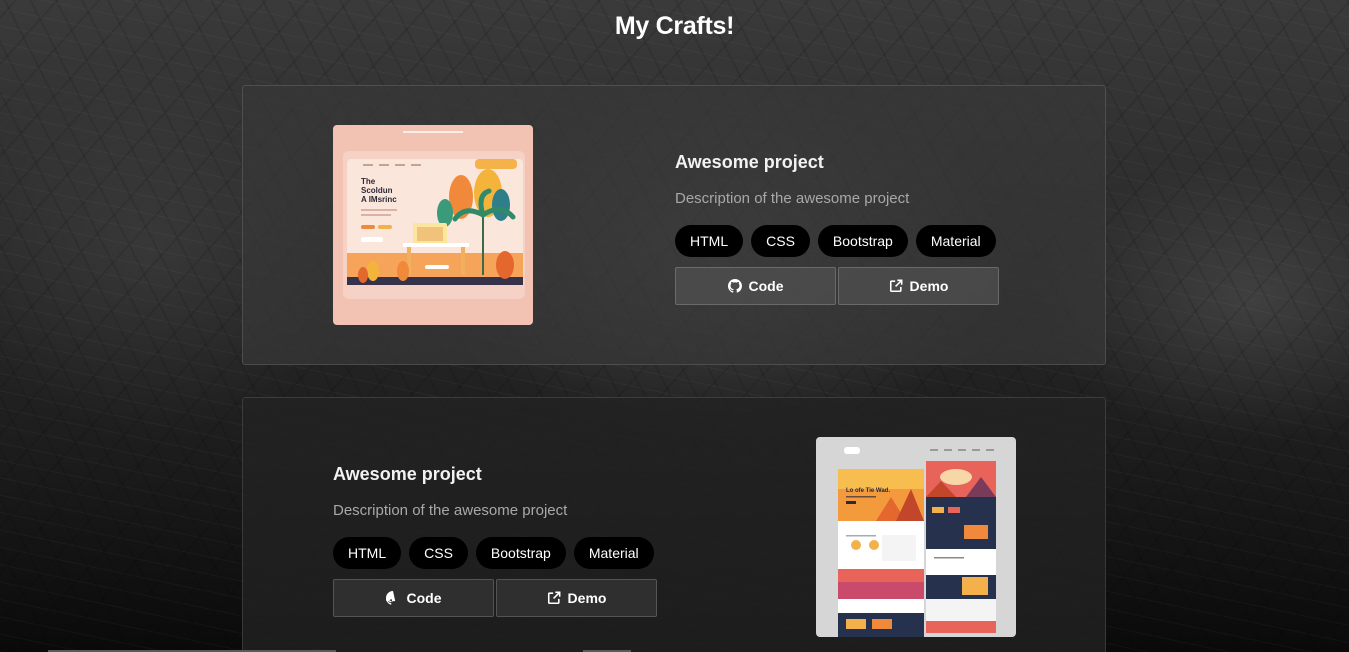  What do you see at coordinates (377, 190) in the screenshot?
I see `svg-text: Scoldun` at bounding box center [377, 190].